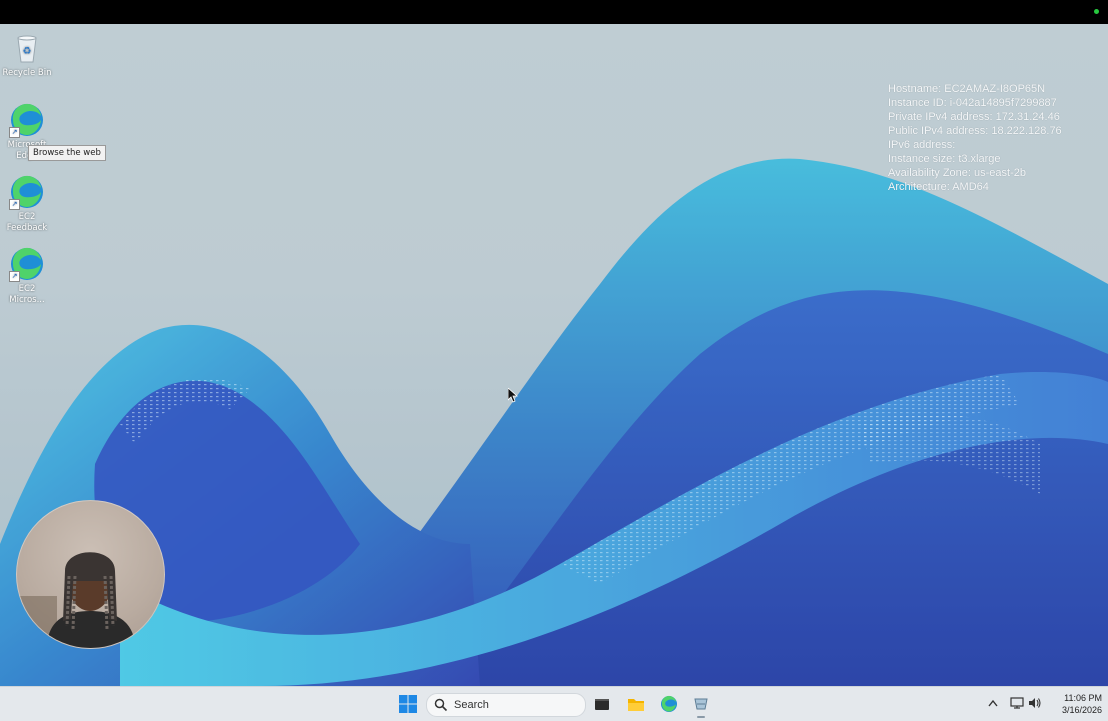 The width and height of the screenshot is (1108, 721). Describe the element at coordinates (1083, 698) in the screenshot. I see `clock-time: 11:06 PM` at that location.